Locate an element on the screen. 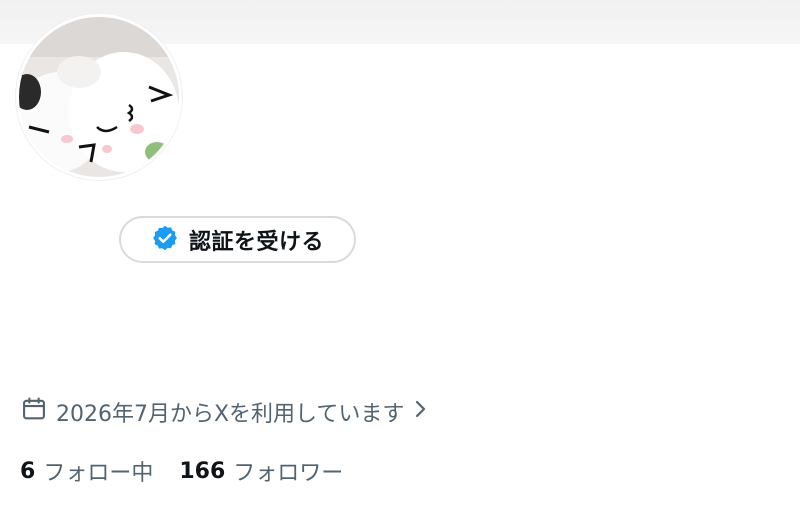  profile-avatar is located at coordinates (99, 97).